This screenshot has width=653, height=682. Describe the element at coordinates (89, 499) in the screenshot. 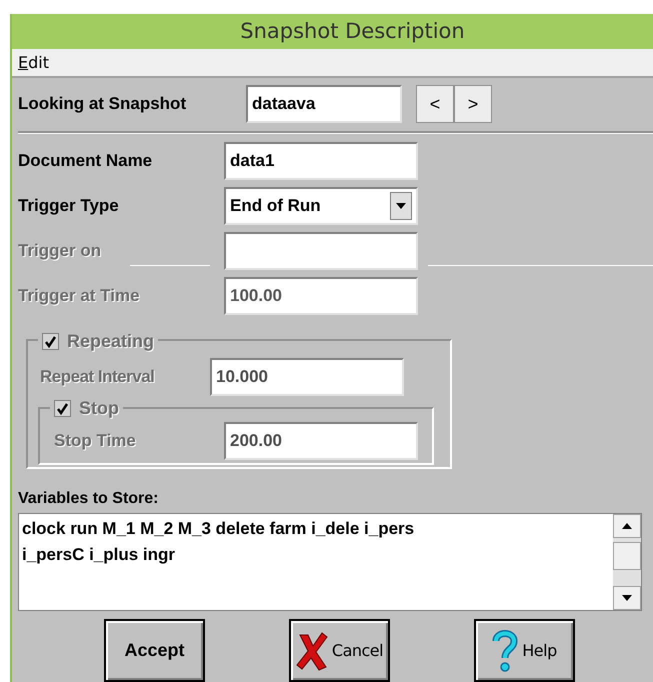

I see `field-label: Variables to Store:` at that location.